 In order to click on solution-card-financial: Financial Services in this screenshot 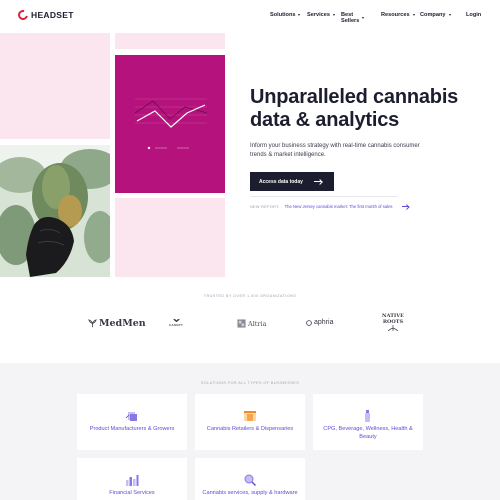, I will do `click(132, 479)`.